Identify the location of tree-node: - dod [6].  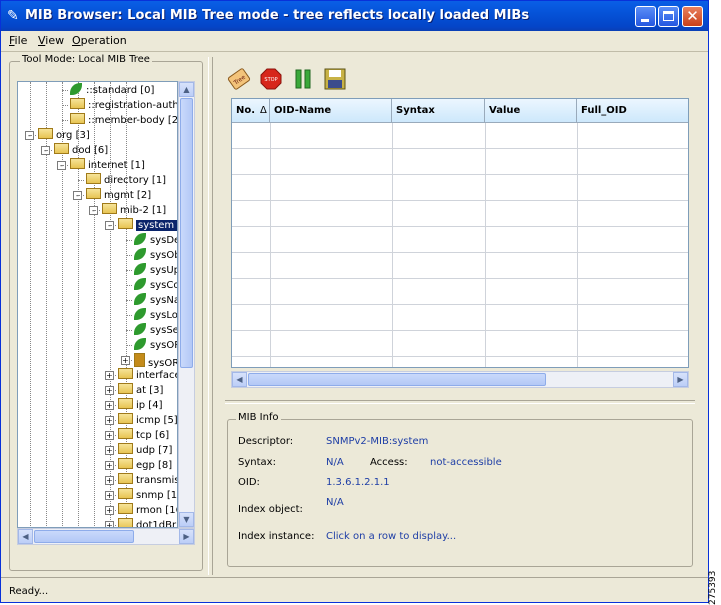
(74, 150).